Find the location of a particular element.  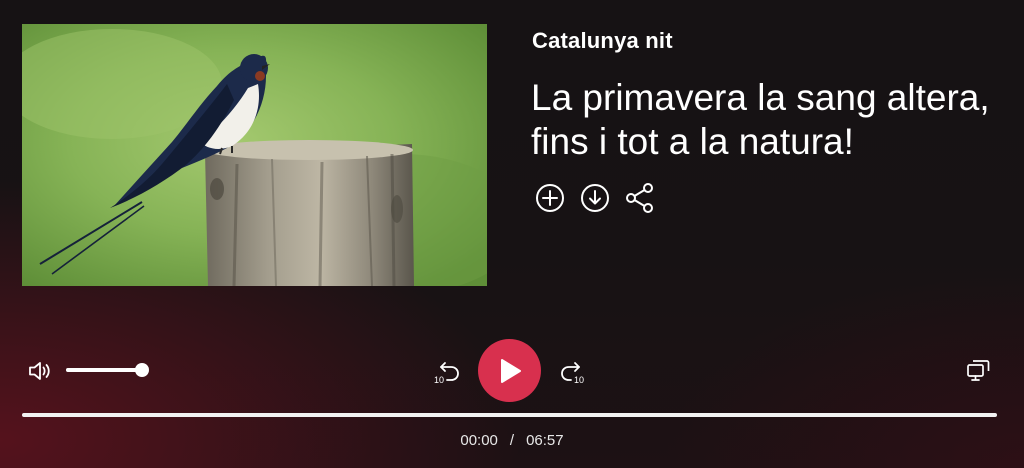

add-to-list-button is located at coordinates (550, 198).